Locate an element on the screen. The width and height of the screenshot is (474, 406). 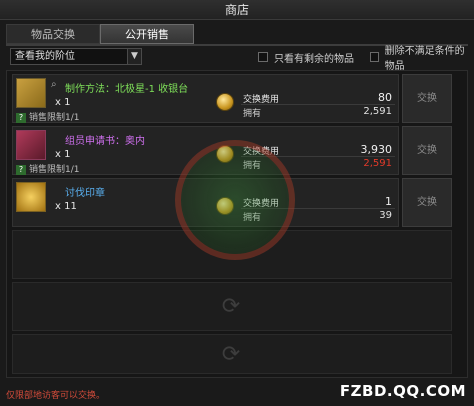
only-remaining-checkbox: 只看有剩余的物品 is located at coordinates (306, 57).